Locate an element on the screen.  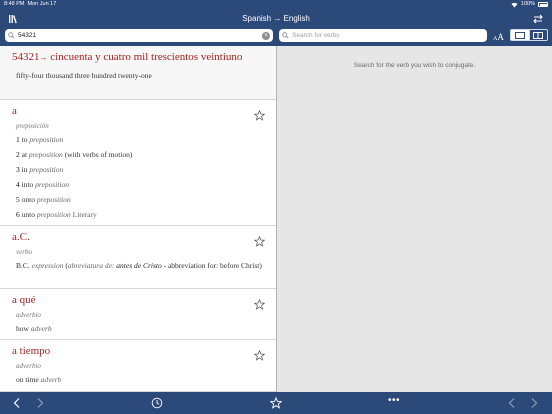
single-pane-icon is located at coordinates (519, 35).